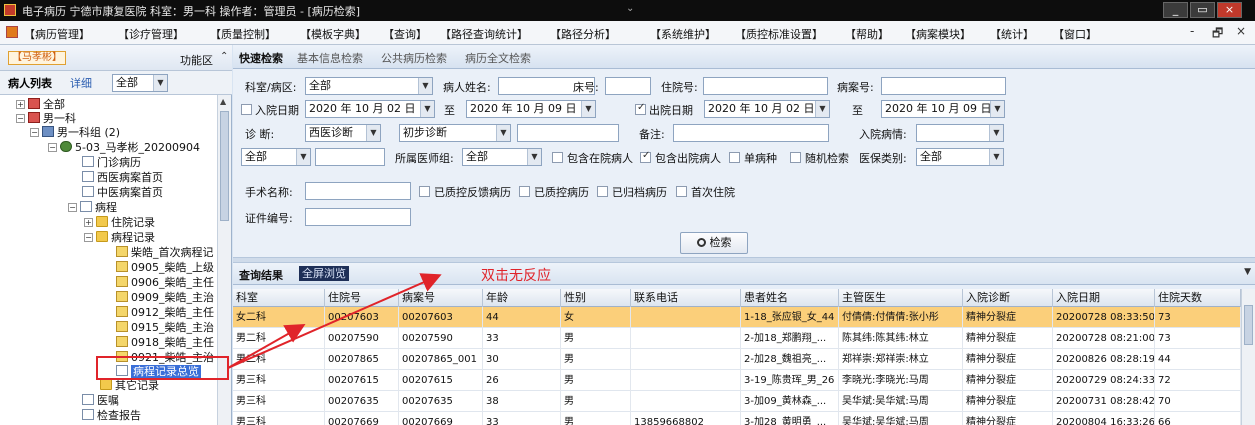 Image resolution: width=1255 pixels, height=425 pixels. What do you see at coordinates (196, 60) in the screenshot?
I see `function-area-label: 功能区` at bounding box center [196, 60].